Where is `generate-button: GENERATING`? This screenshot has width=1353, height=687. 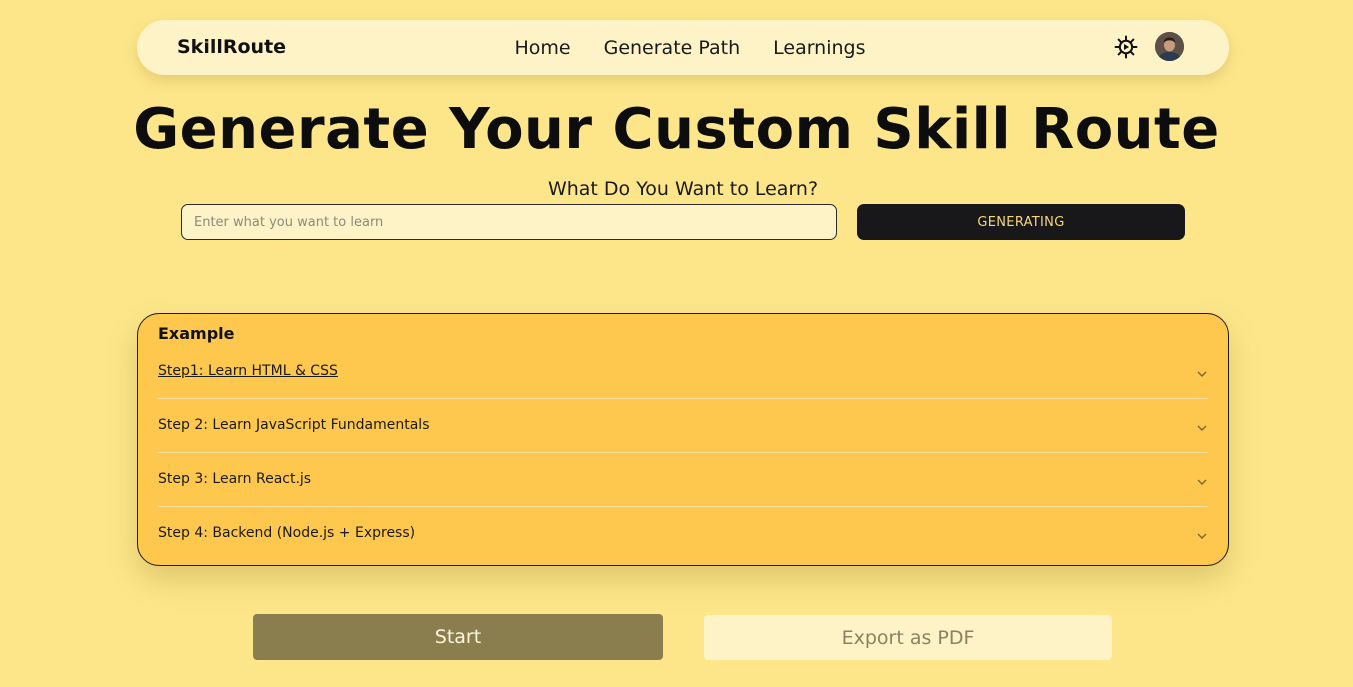
generate-button: GENERATING is located at coordinates (1021, 222).